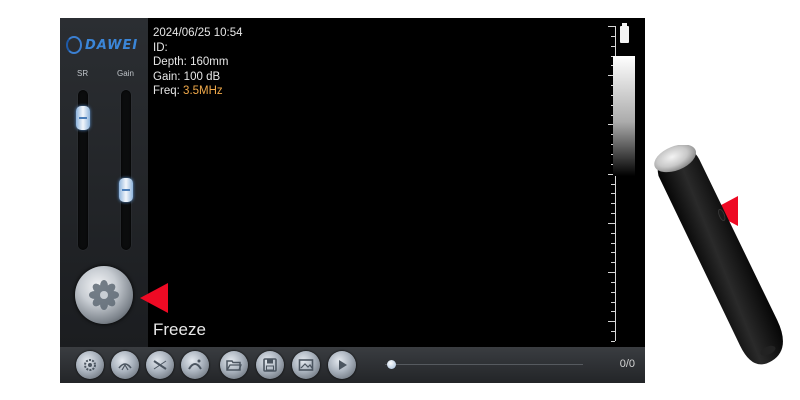 The height and width of the screenshot is (400, 800). I want to click on save-icon, so click(270, 365).